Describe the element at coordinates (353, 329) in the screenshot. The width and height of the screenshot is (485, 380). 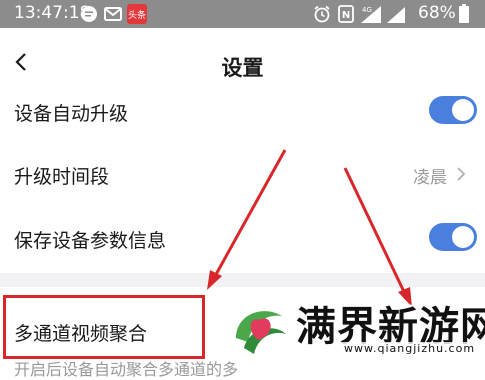
I see `site-watermark: 满界新游网 www.qiangjizhu.com` at that location.